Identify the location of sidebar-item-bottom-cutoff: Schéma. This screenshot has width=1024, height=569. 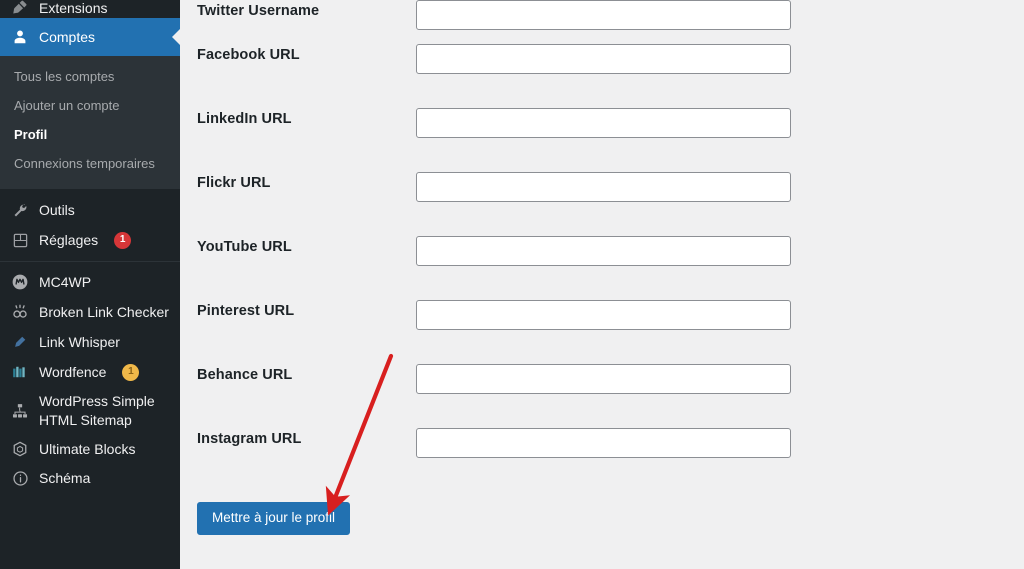
(90, 479).